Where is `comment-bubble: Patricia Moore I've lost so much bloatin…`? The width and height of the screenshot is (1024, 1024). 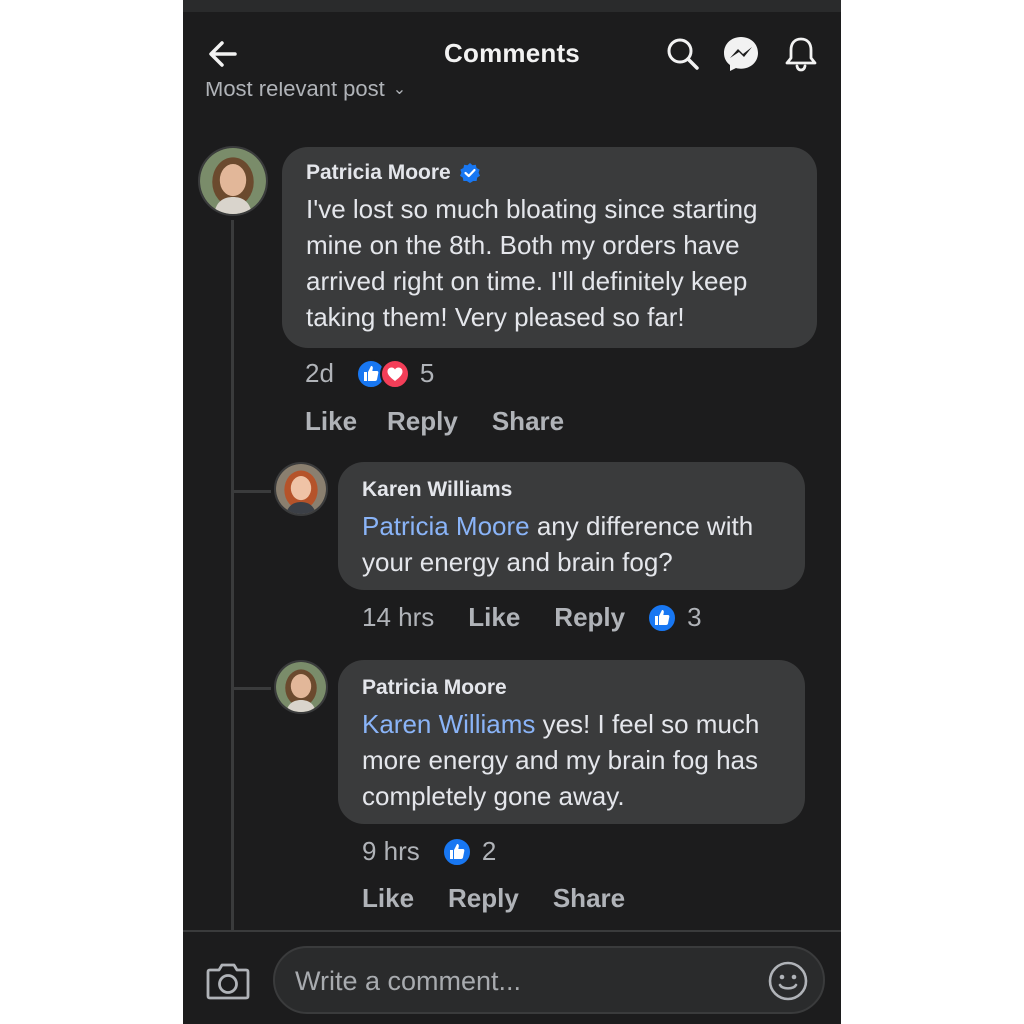
comment-bubble: Patricia Moore I've lost so much bloatin… is located at coordinates (549, 247).